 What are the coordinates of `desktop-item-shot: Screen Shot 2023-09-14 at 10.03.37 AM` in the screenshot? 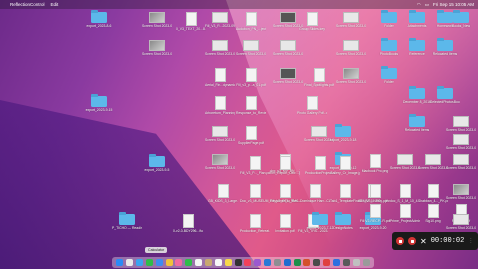 It's located at (461, 142).